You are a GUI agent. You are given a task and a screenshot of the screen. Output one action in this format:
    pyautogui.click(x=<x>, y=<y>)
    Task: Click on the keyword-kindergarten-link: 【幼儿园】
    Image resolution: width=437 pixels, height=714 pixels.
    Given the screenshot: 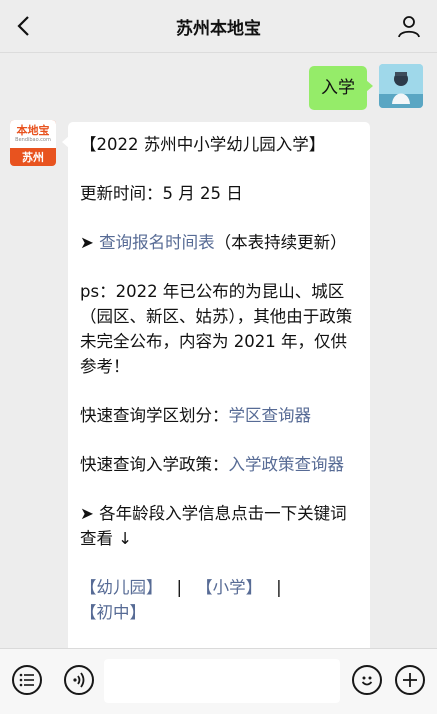 What is the action you would take?
    pyautogui.click(x=121, y=587)
    